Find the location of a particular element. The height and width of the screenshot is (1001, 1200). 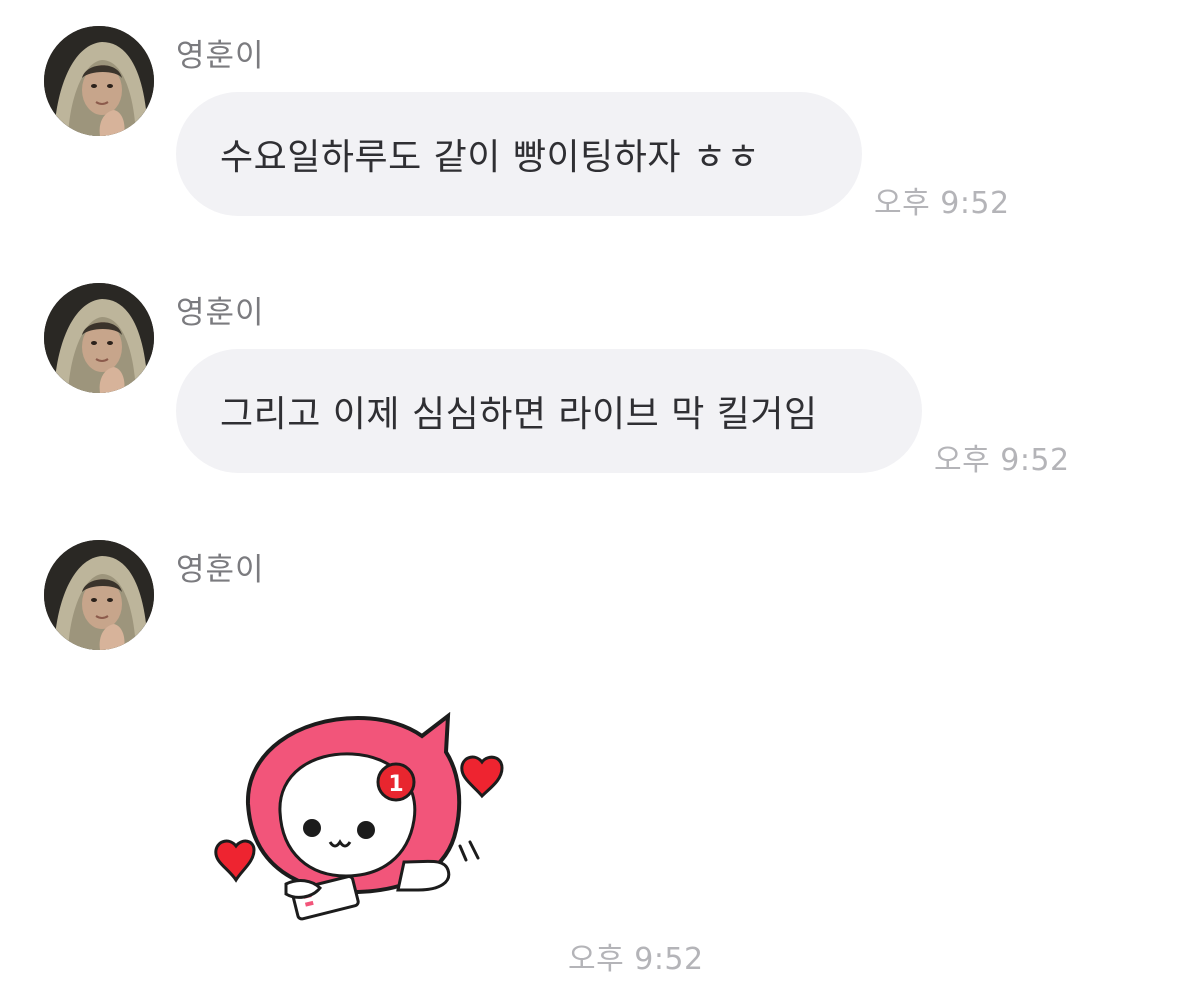

message-text: 수요일하루도 같이 빵이팅하자 ㅎㅎ is located at coordinates (490, 157).